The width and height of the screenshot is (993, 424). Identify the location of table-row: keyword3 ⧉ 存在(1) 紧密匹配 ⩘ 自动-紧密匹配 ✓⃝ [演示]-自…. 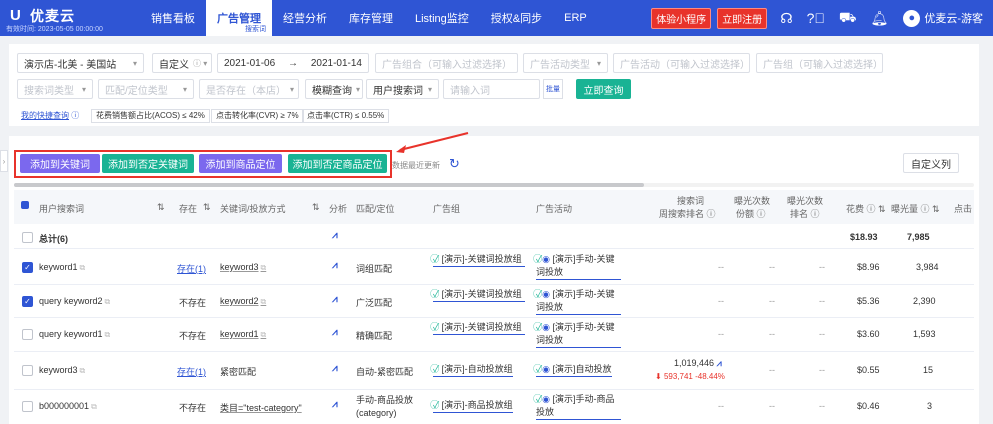
(494, 371).